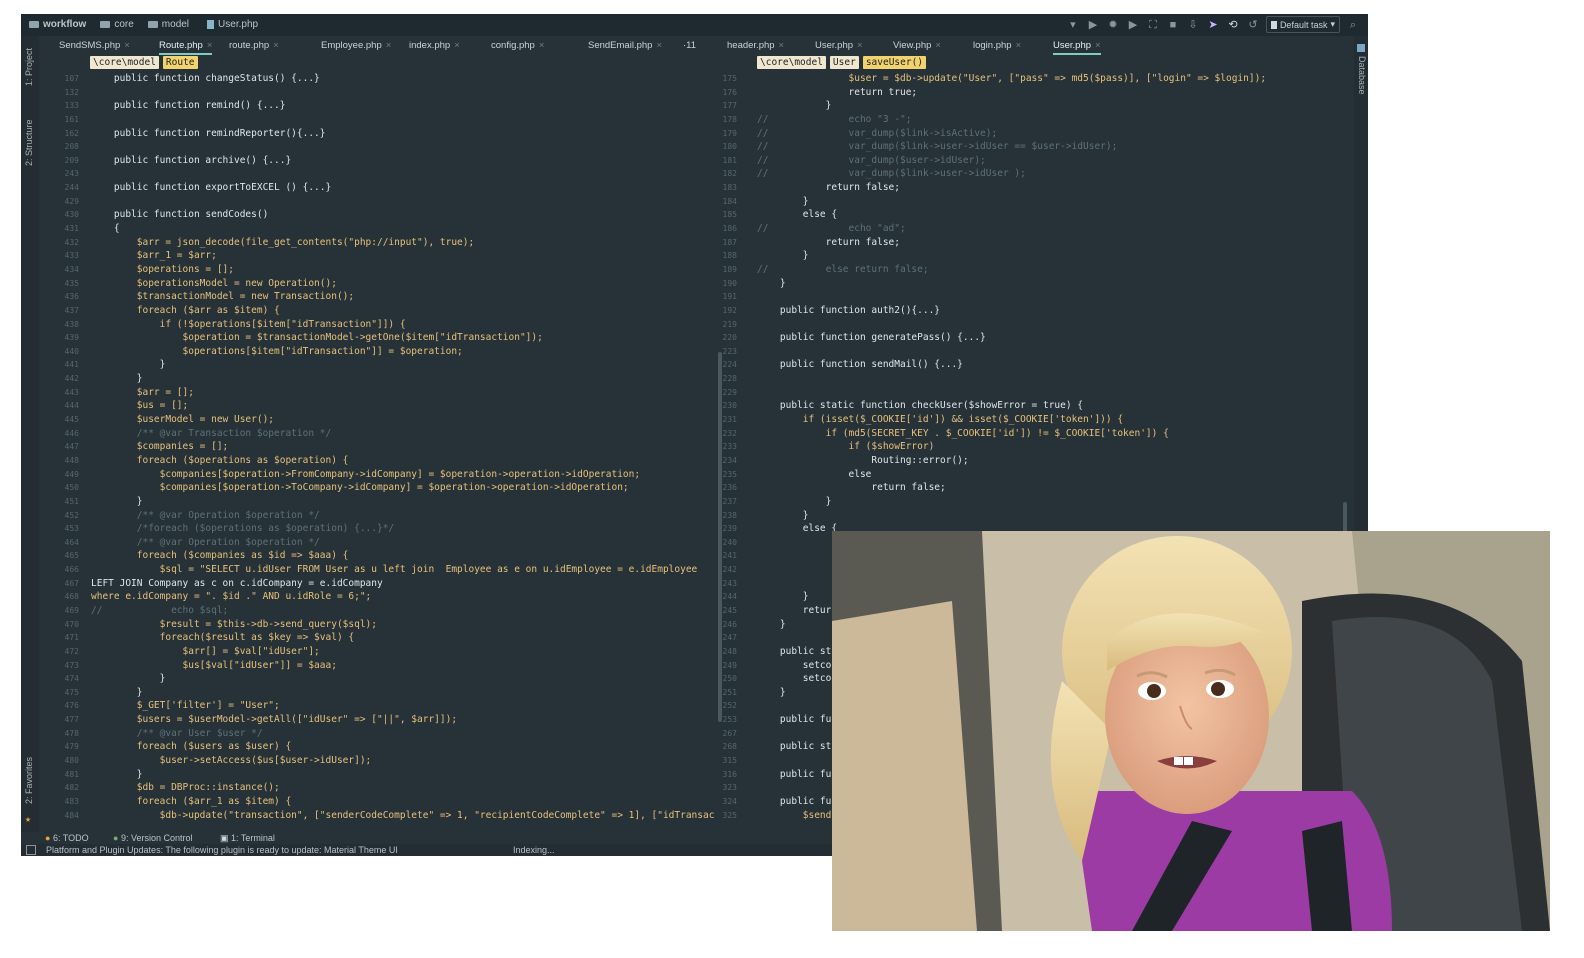  Describe the element at coordinates (839, 45) in the screenshot. I see `tab-user: User.php ×` at that location.